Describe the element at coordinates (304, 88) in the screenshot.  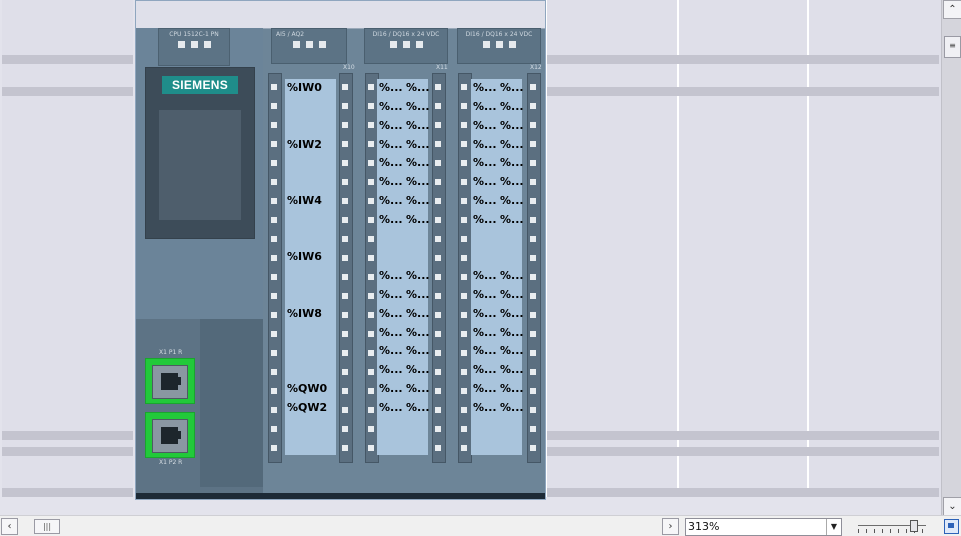
I see `address-iw0: %IW0` at that location.